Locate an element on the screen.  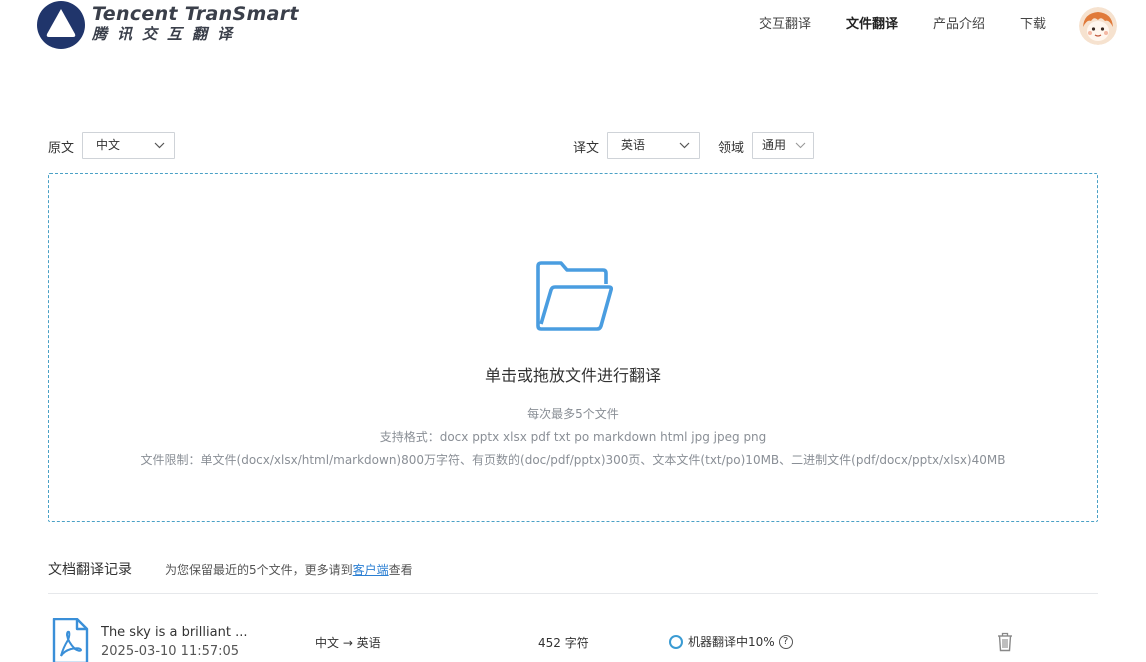
history-divider is located at coordinates (573, 593).